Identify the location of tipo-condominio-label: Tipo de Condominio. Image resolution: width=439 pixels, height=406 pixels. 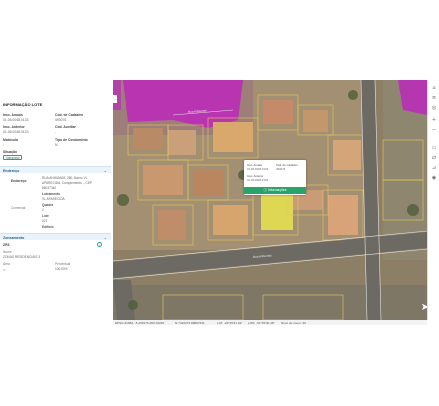
(71, 140).